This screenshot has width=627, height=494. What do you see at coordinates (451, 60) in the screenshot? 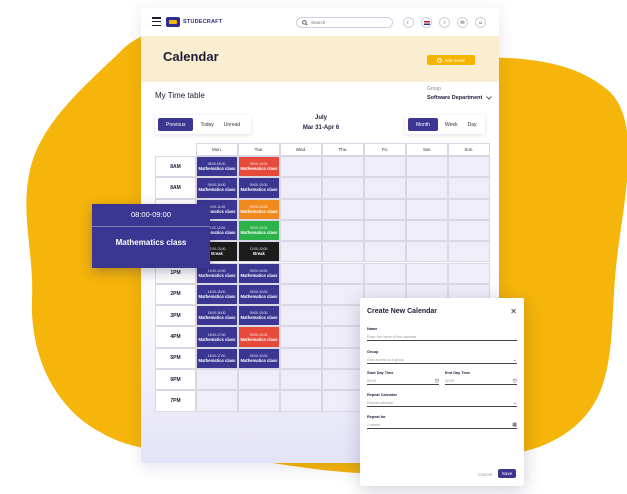
I see `add-event-button: + Add event` at bounding box center [451, 60].